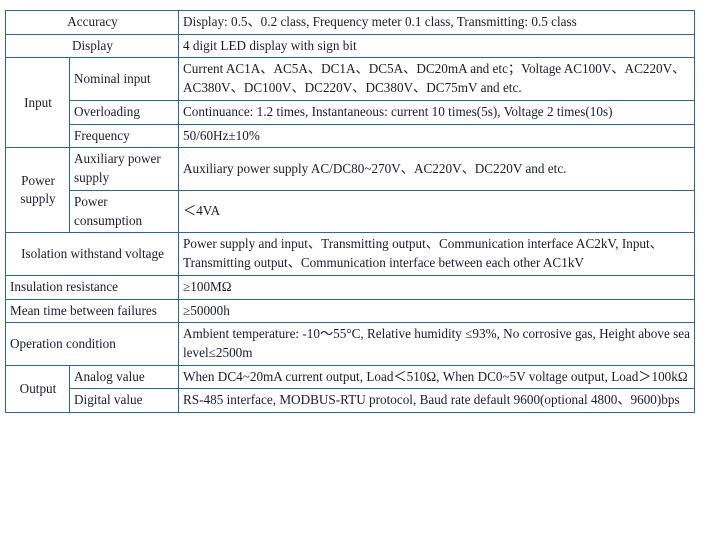  Describe the element at coordinates (92, 344) in the screenshot. I see `row-label: Operation condition` at that location.